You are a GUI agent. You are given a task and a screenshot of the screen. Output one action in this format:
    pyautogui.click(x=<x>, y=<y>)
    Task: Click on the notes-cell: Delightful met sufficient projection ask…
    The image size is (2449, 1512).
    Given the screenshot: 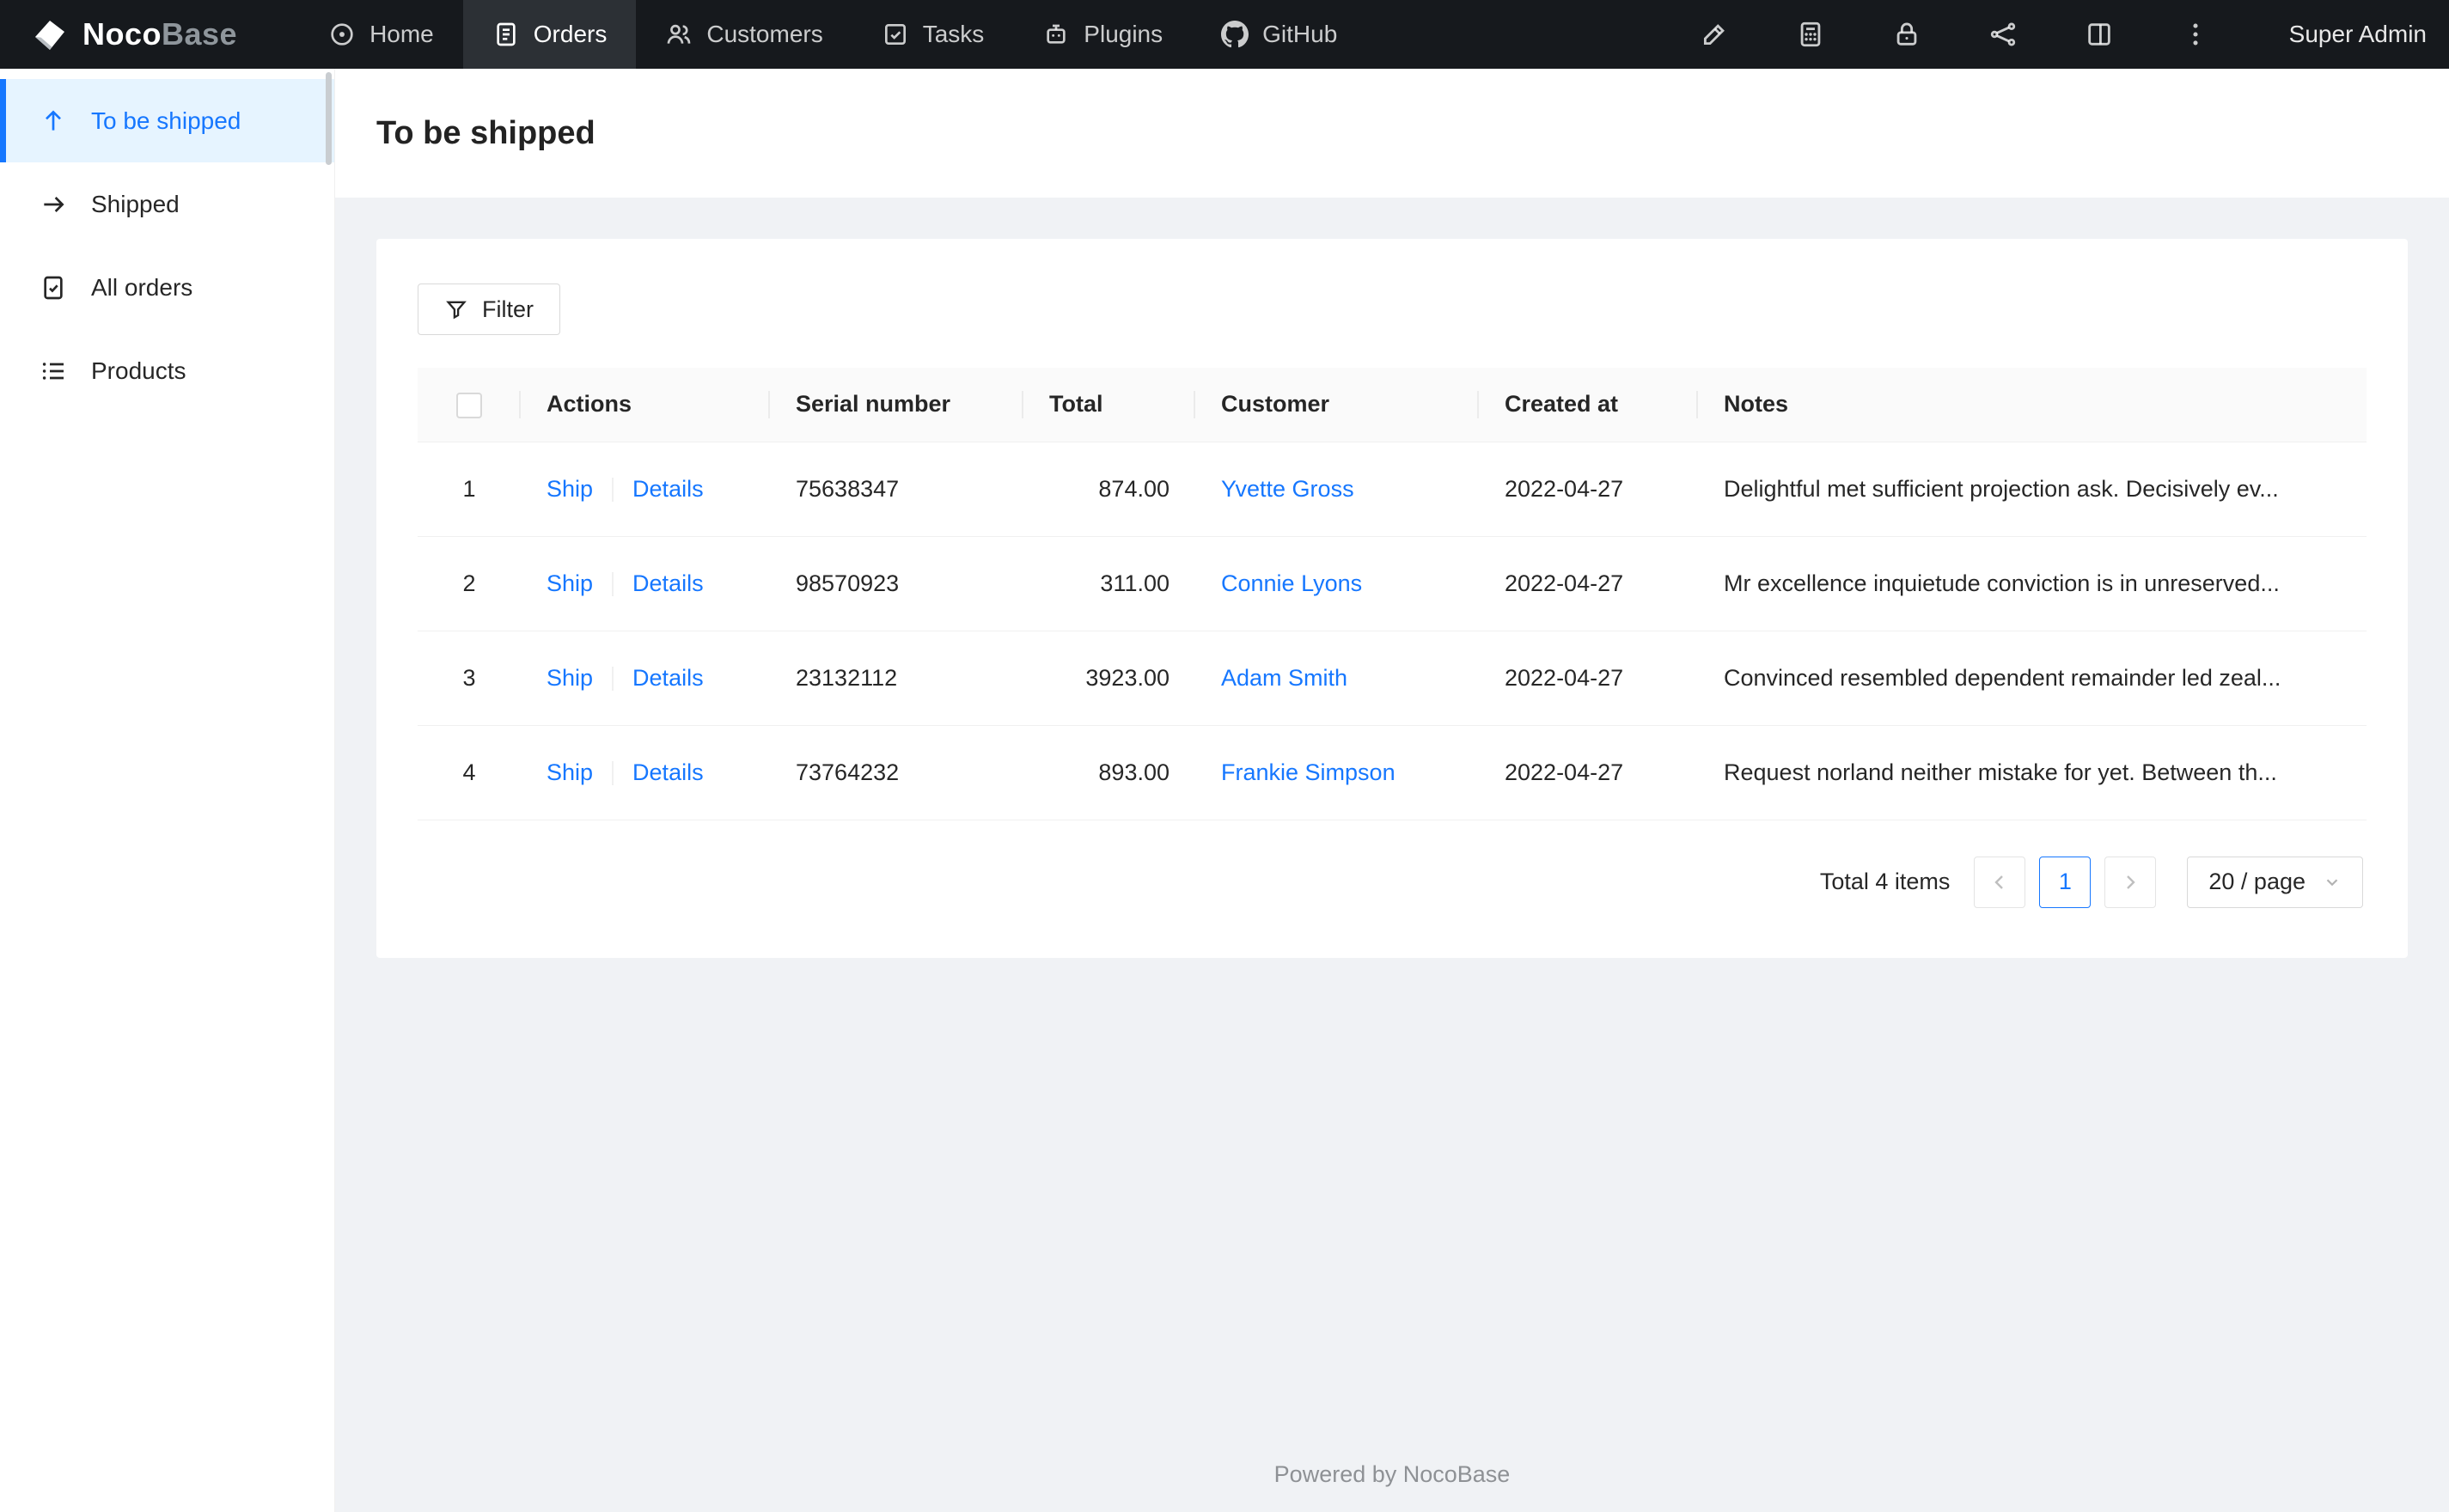 What is the action you would take?
    pyautogui.click(x=2032, y=490)
    